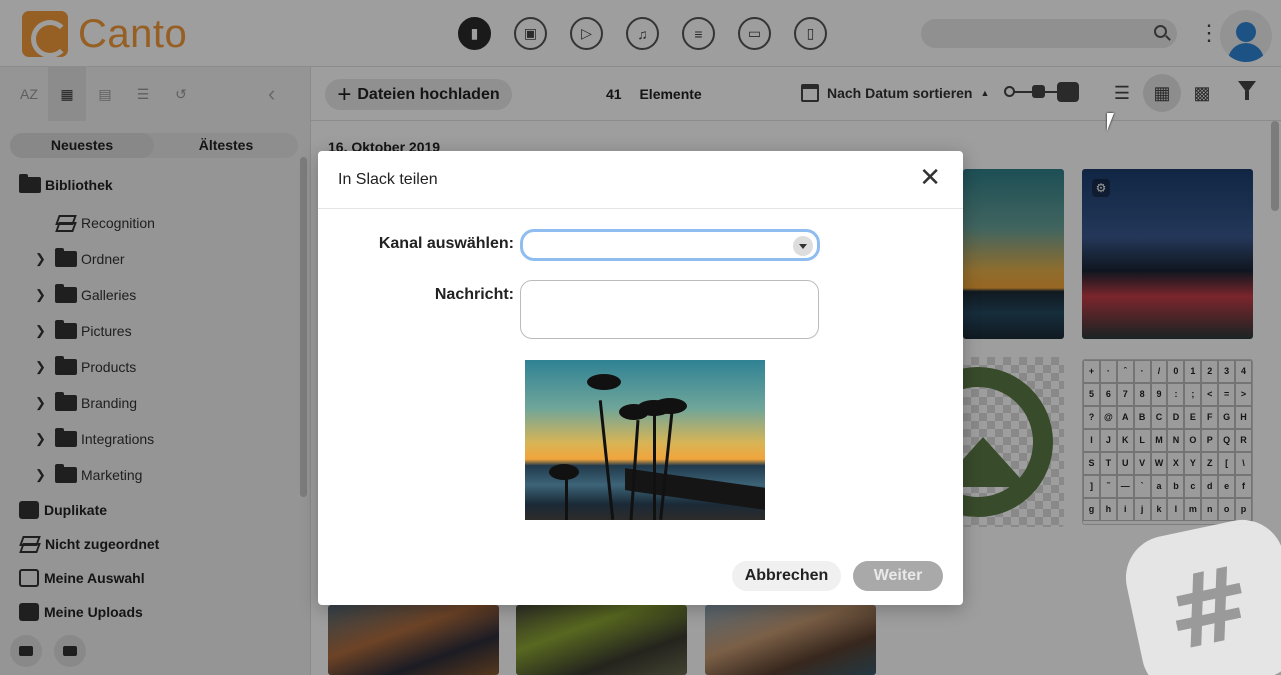 This screenshot has width=1281, height=675. Describe the element at coordinates (640, 180) in the screenshot. I see `dialog-header: In Slack teilen ✕` at that location.